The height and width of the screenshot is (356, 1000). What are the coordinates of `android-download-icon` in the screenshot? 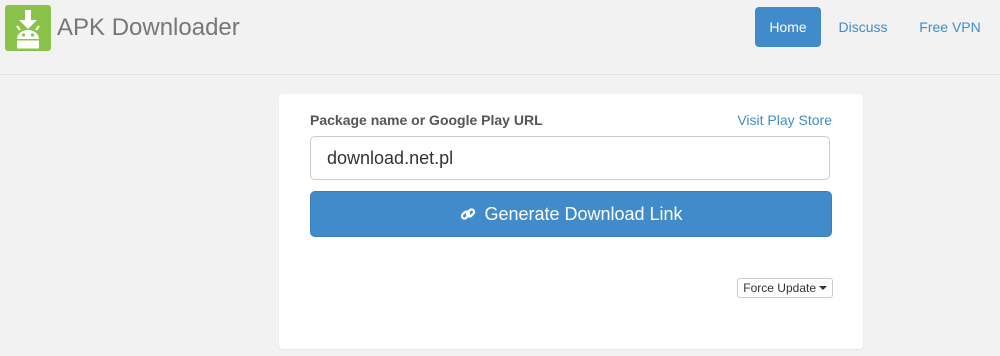 It's located at (28, 28).